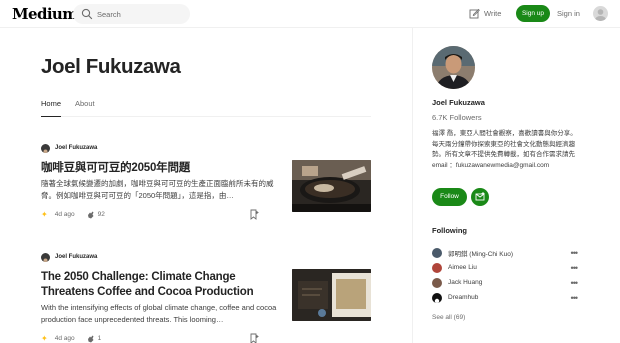 The height and width of the screenshot is (343, 620). I want to click on following-item: Dreamhub •••, so click(505, 297).